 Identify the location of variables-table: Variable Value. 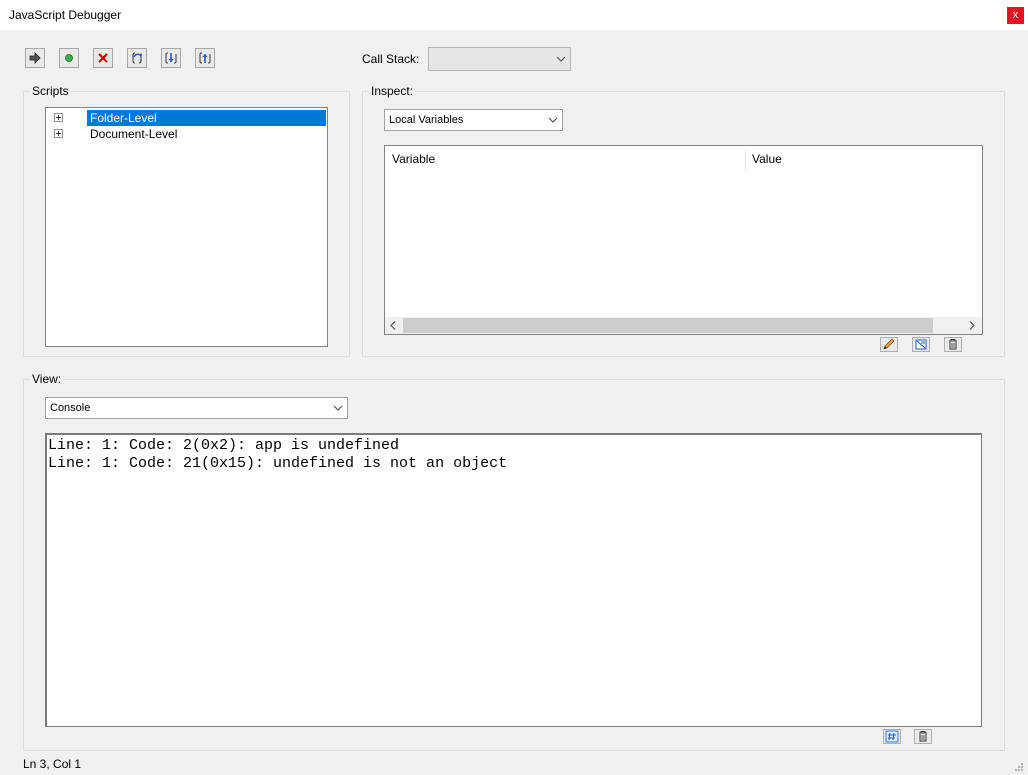
(683, 240).